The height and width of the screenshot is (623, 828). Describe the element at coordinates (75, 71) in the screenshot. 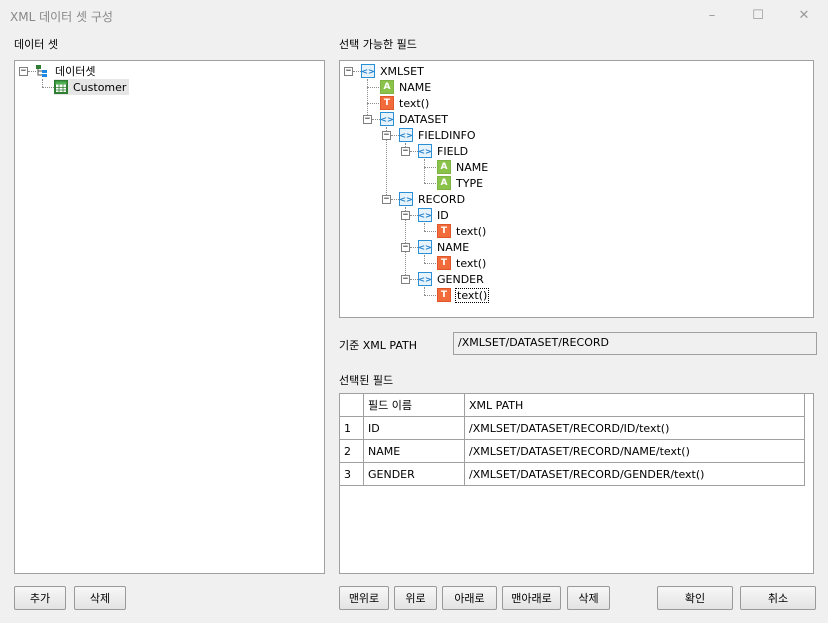

I see `tree-item-label: 데이터셋` at that location.